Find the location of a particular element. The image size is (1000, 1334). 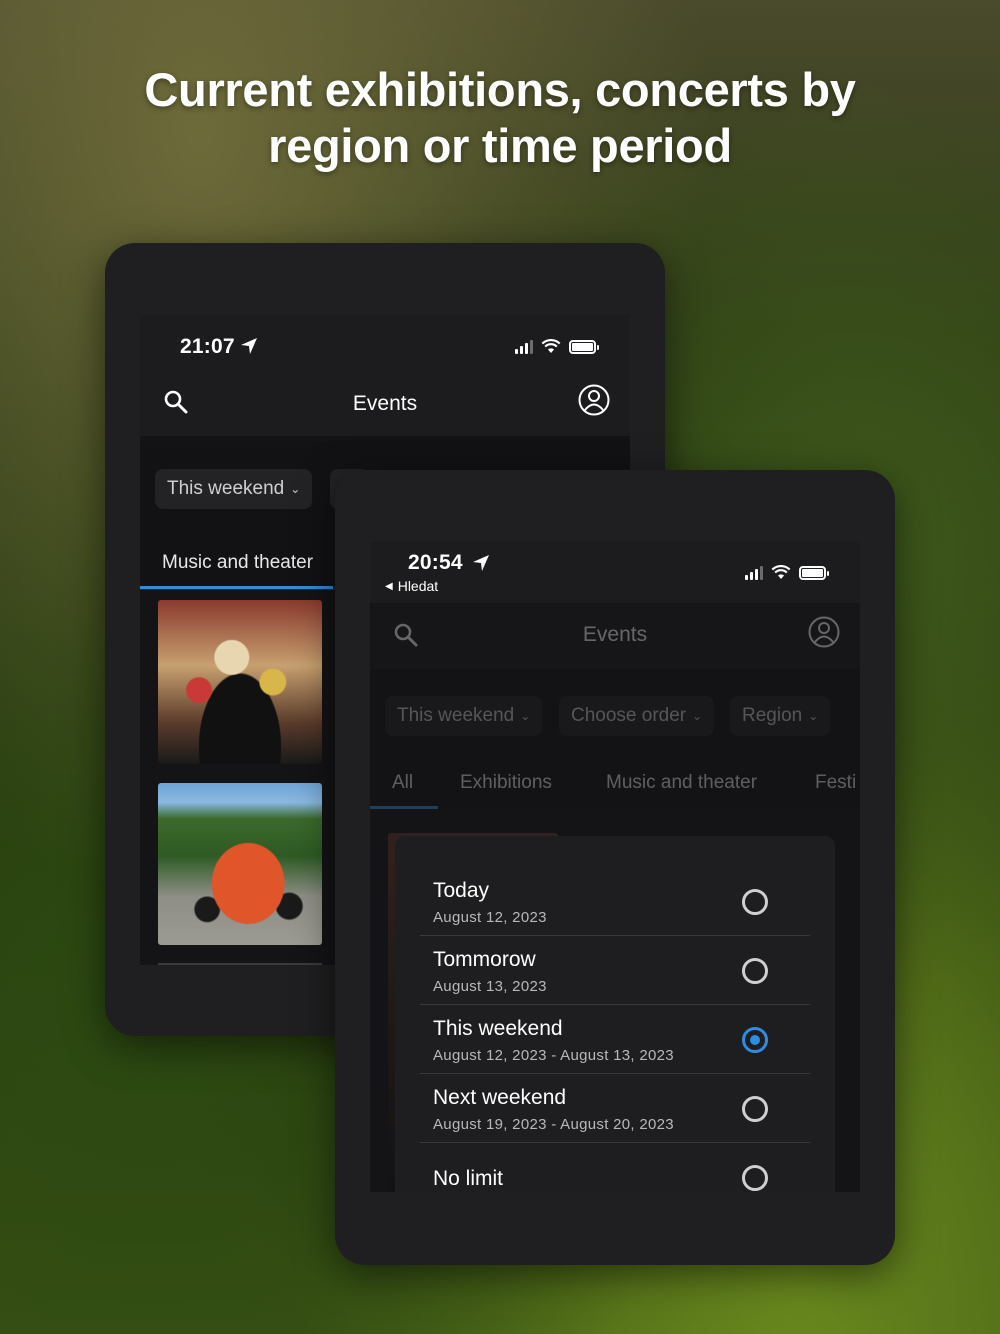

filter-row: This weekend ⌄ Choose order ⌄ Region ⌄ is located at coordinates (615, 717).